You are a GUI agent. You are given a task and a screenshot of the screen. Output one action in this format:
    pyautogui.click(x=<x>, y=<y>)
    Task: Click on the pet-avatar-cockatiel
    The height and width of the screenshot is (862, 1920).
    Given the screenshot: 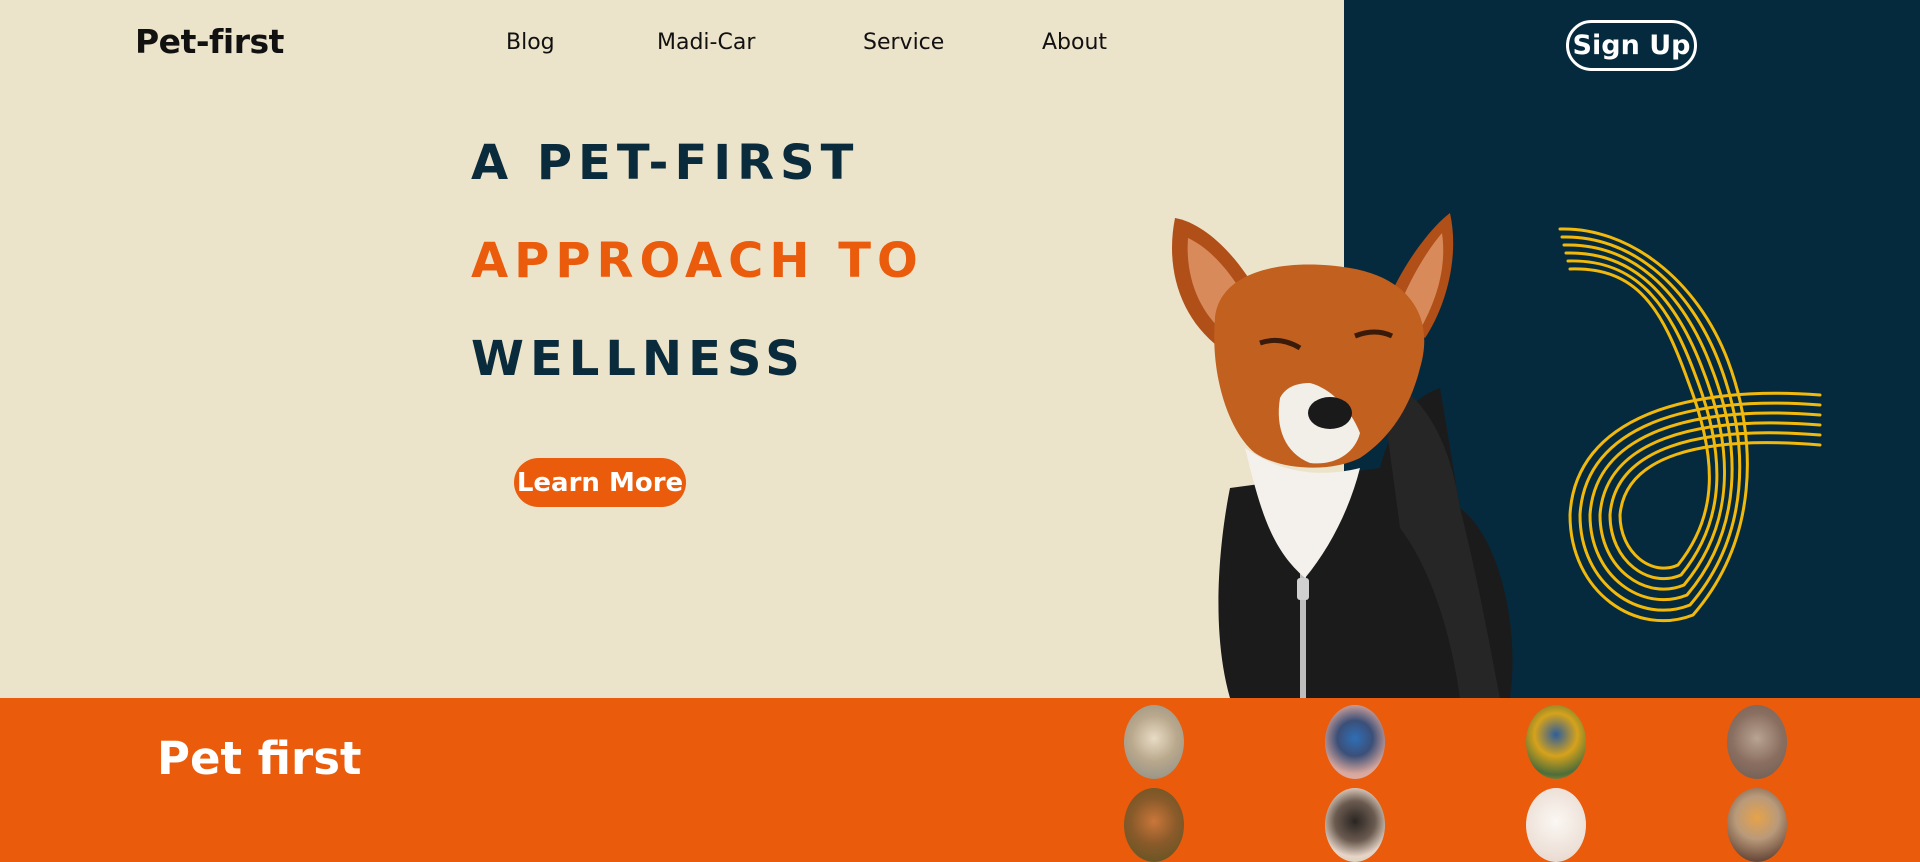 What is the action you would take?
    pyautogui.click(x=1757, y=825)
    